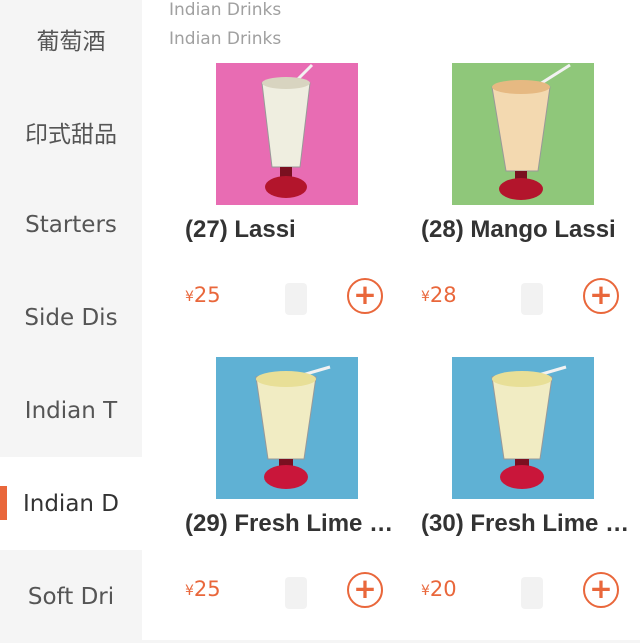 Image resolution: width=640 pixels, height=643 pixels. I want to click on section-header: Indian Drinks, so click(225, 10).